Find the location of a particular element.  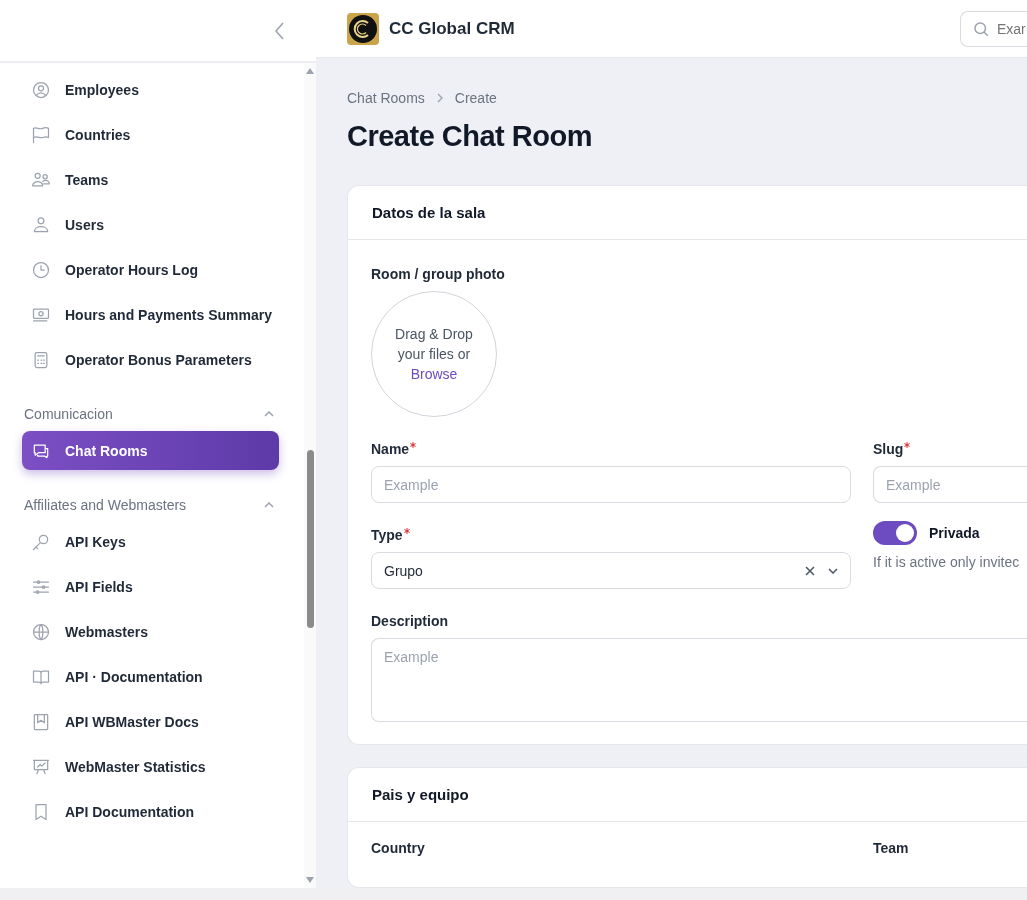

chevron-right-icon is located at coordinates (439, 98).